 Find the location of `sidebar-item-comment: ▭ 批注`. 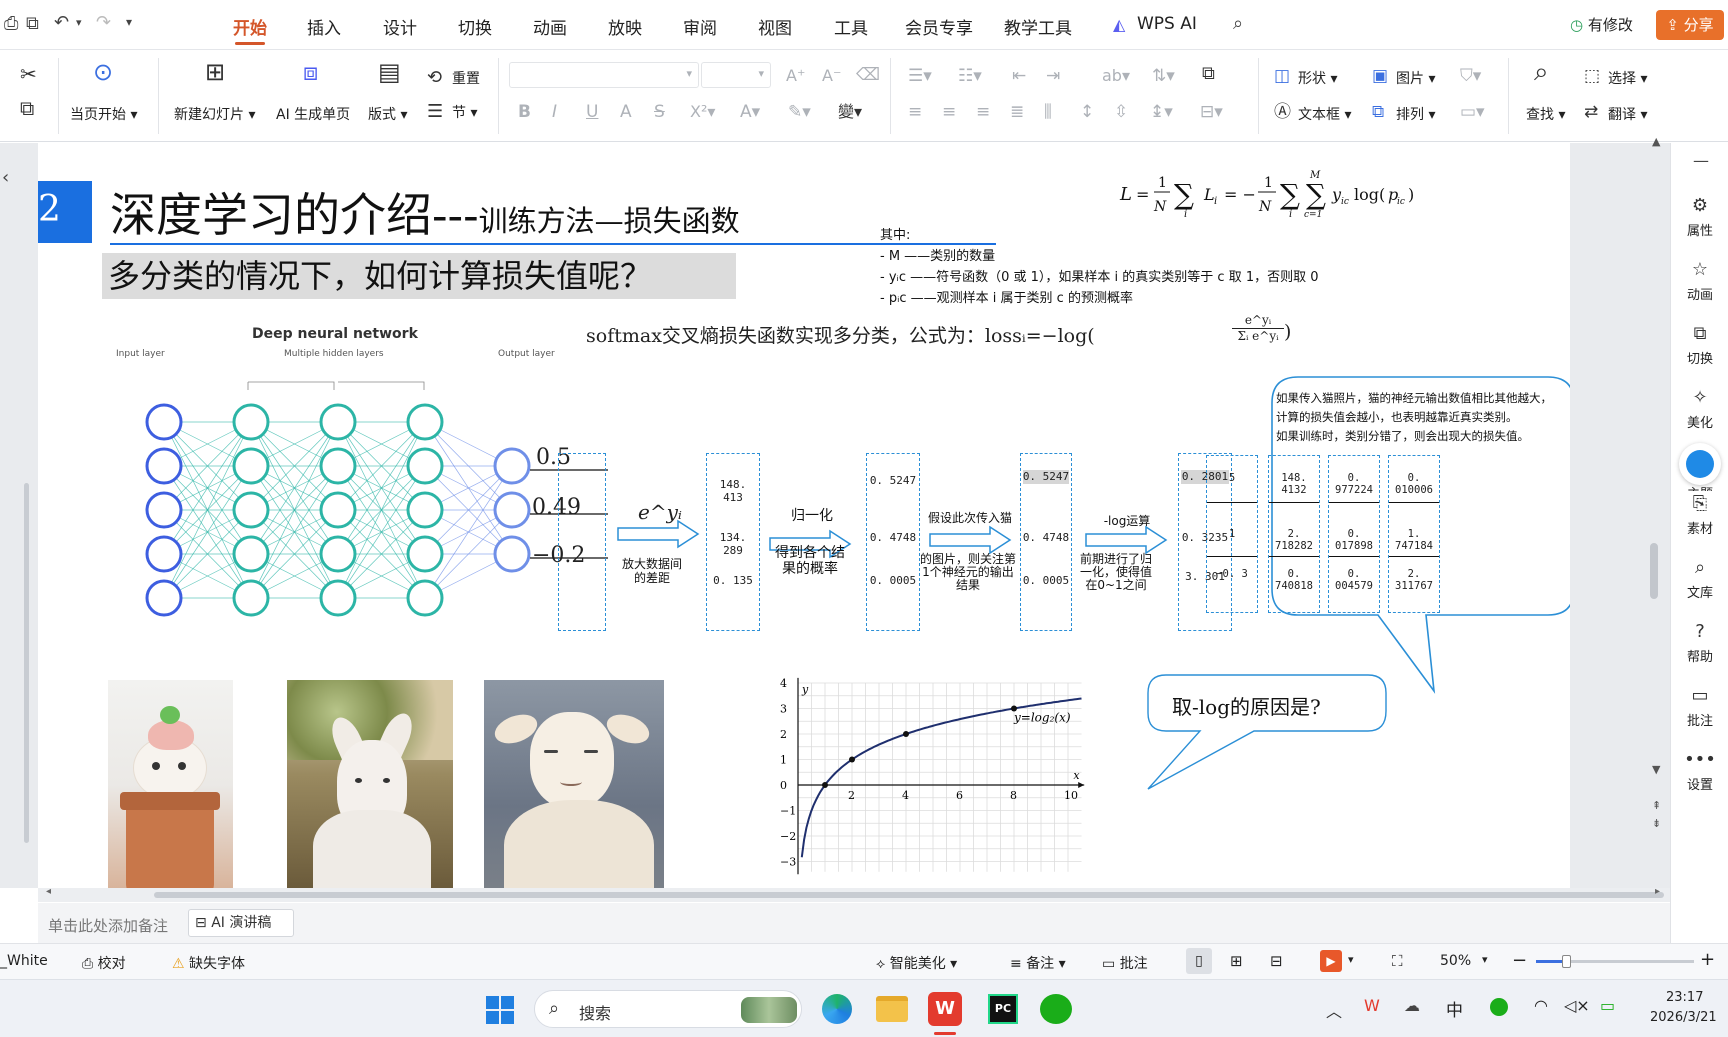

sidebar-item-comment: ▭ 批注 is located at coordinates (1699, 707).